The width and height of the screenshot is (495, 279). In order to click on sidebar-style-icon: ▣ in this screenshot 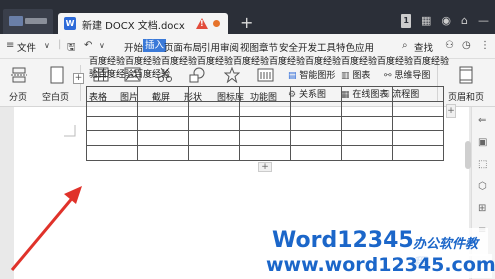, I will do `click(482, 142)`.